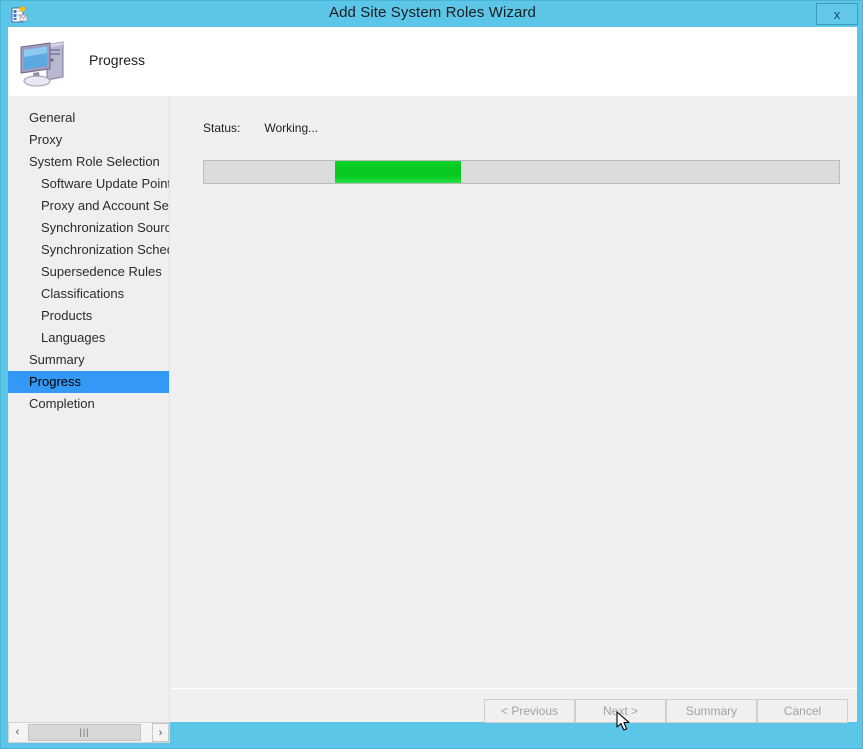 The height and width of the screenshot is (749, 863). I want to click on previous-button: < Previous, so click(529, 711).